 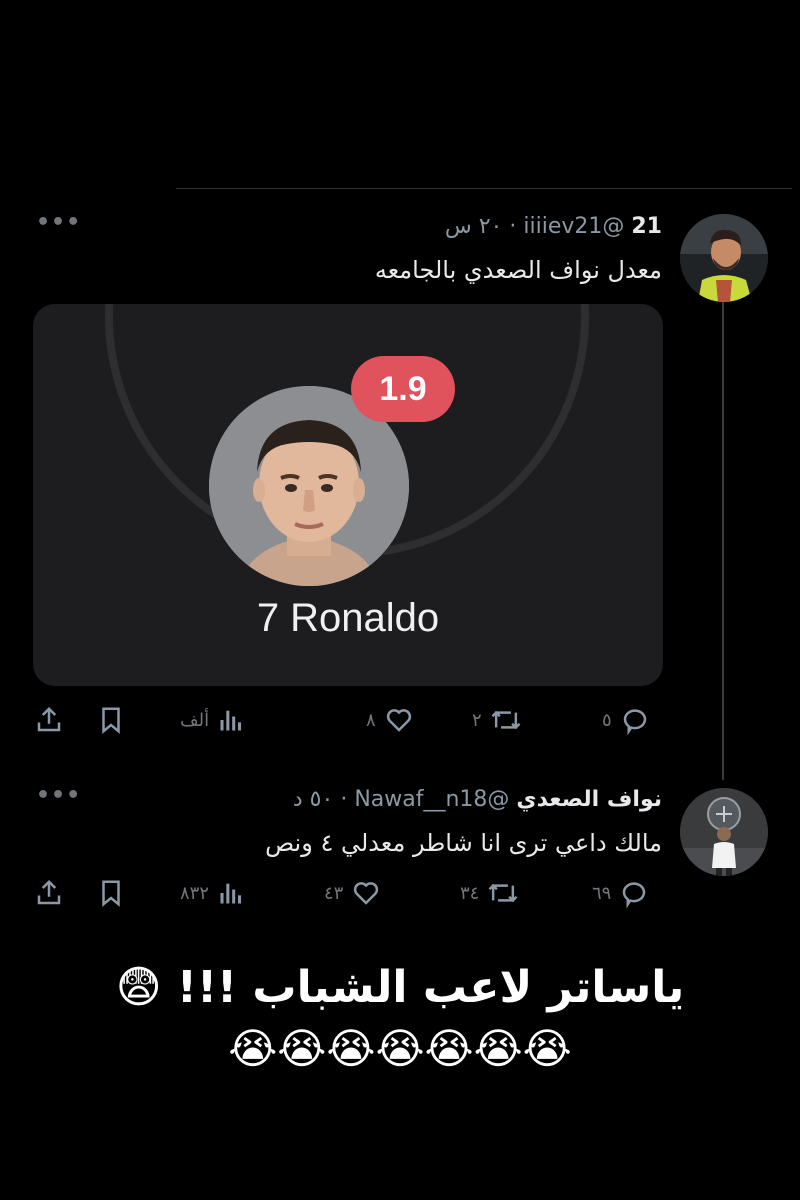 I want to click on timestamp: ٥٠ د, so click(x=313, y=799).